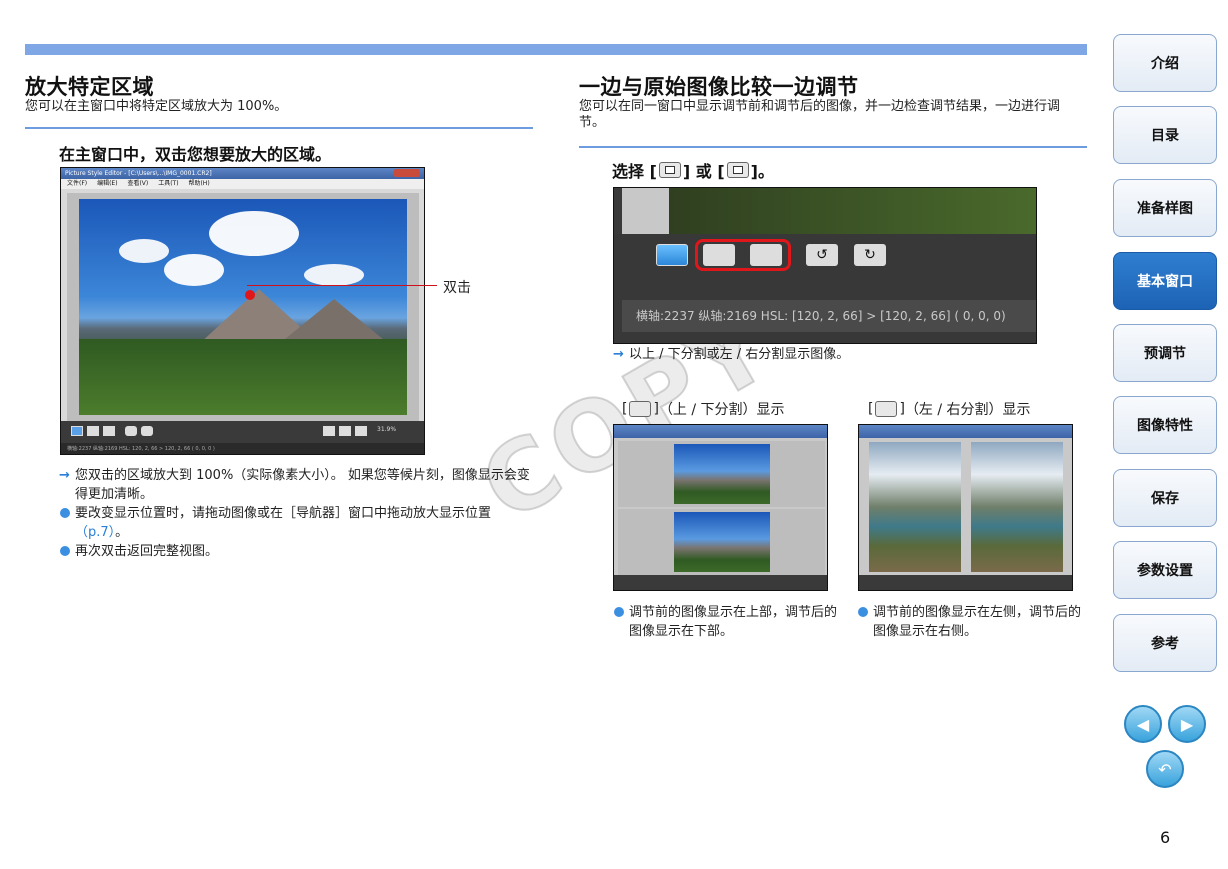 The image size is (1228, 869). I want to click on rotate-right-icon: ↻, so click(870, 255).